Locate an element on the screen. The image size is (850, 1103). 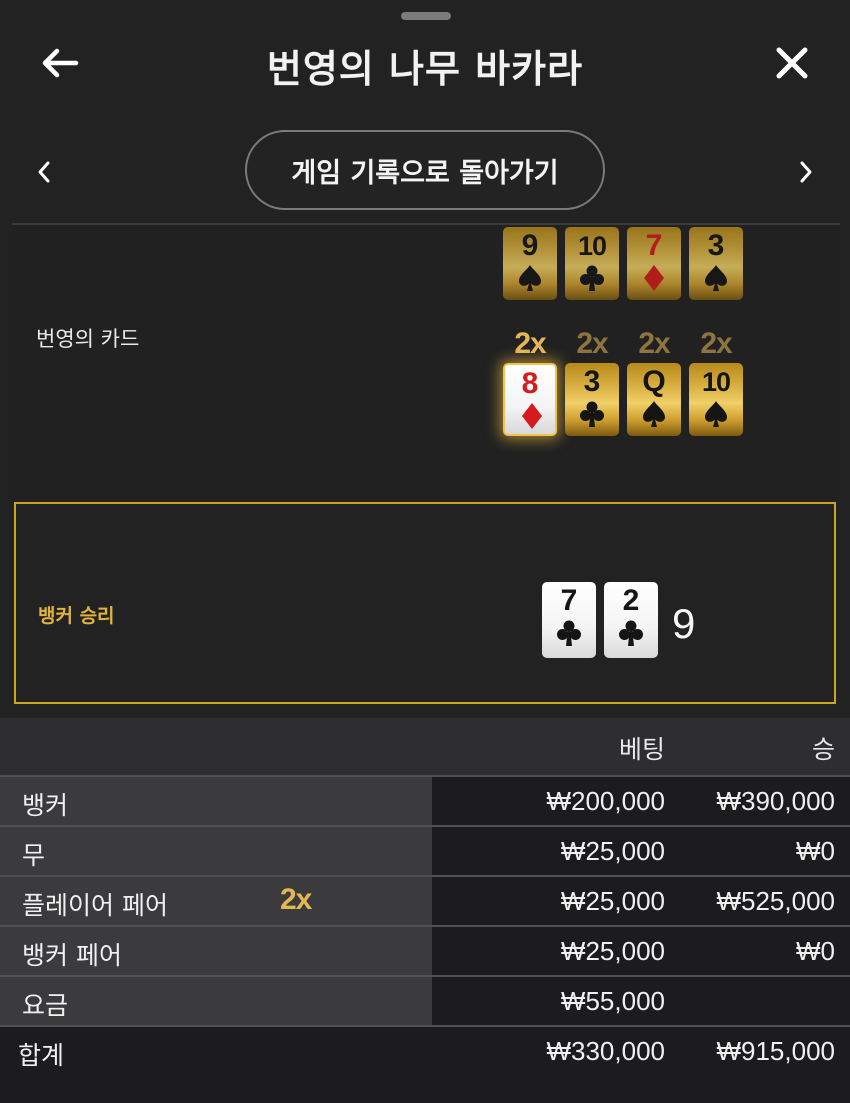
hand-total: 9 is located at coordinates (684, 623).